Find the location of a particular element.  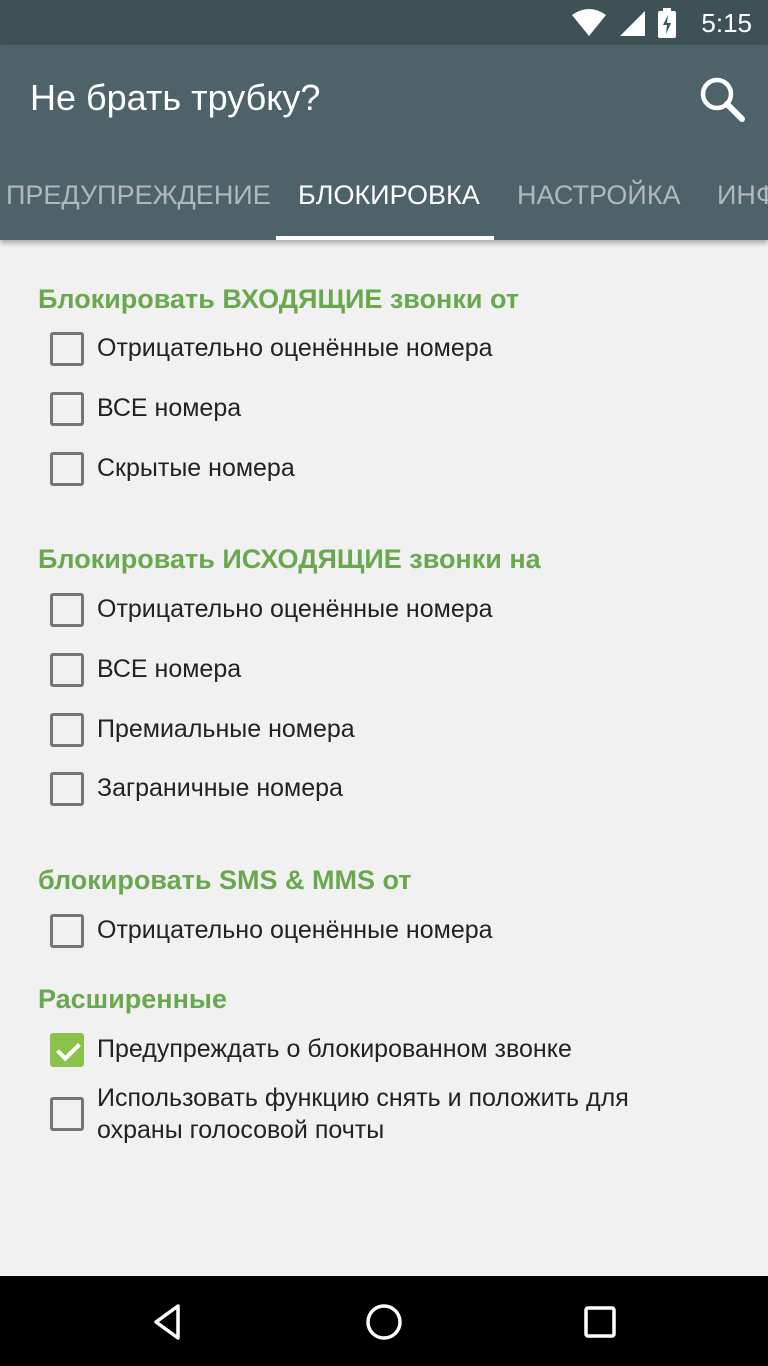

checkbox-label: Предупреждать о блокированном звонке is located at coordinates (334, 1049).